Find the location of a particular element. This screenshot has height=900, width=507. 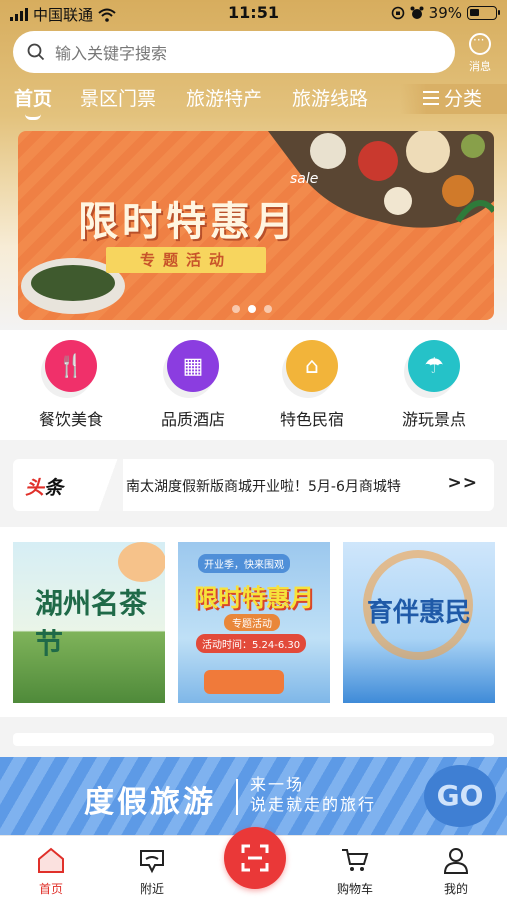

quick-link-label: 特色民宿 is located at coordinates (311, 419).